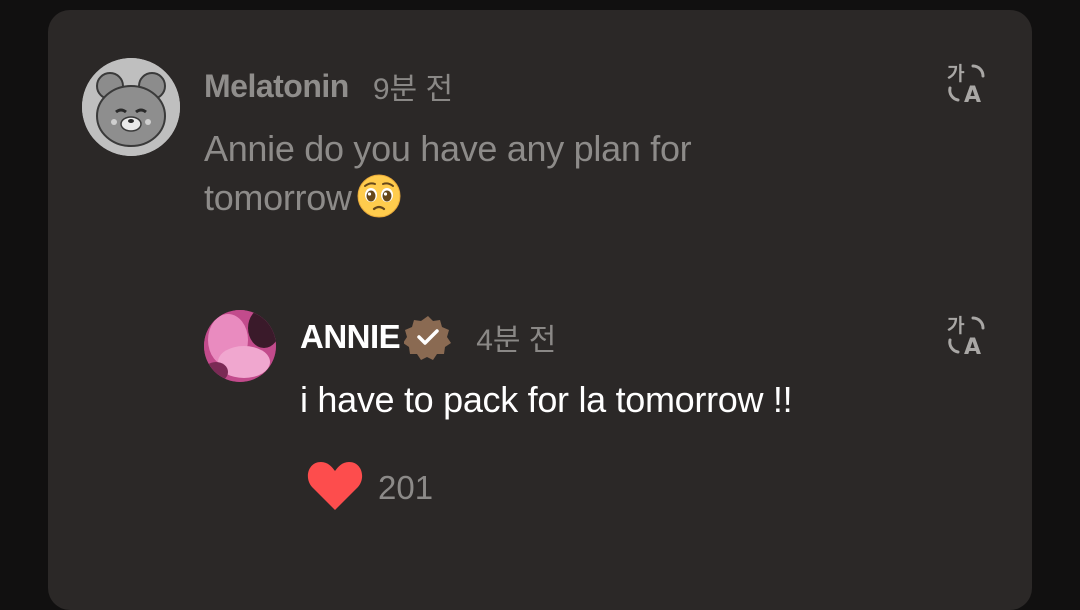  What do you see at coordinates (413, 89) in the screenshot?
I see `timestamp: 9분 전` at bounding box center [413, 89].